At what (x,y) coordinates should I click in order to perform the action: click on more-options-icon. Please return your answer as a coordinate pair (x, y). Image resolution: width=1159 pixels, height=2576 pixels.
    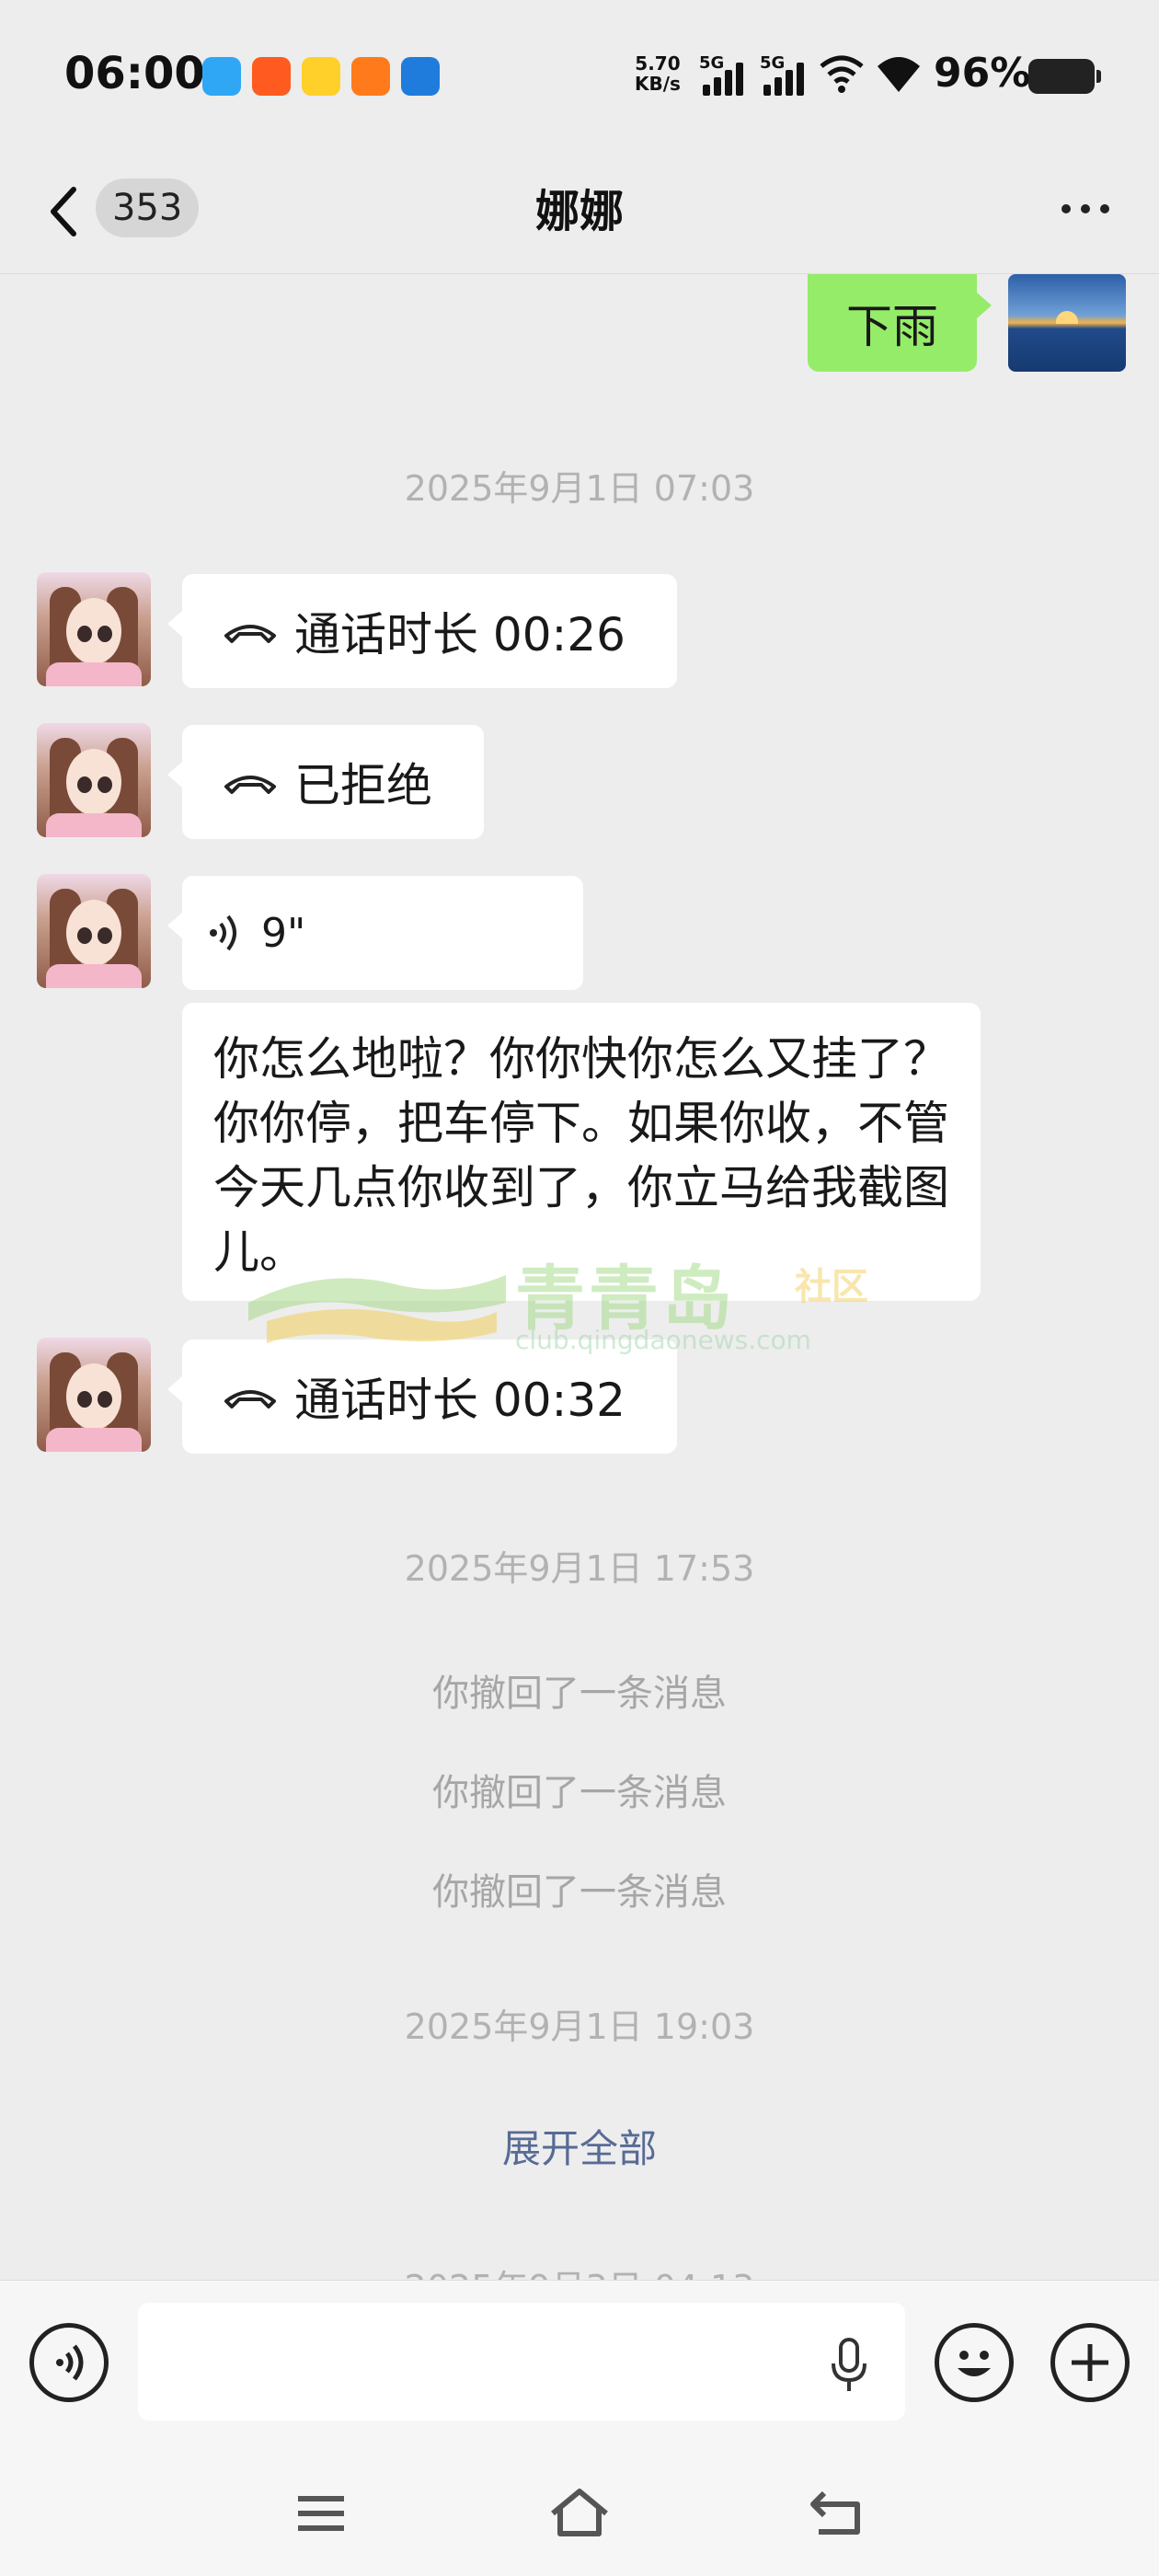
    Looking at the image, I should click on (1085, 208).